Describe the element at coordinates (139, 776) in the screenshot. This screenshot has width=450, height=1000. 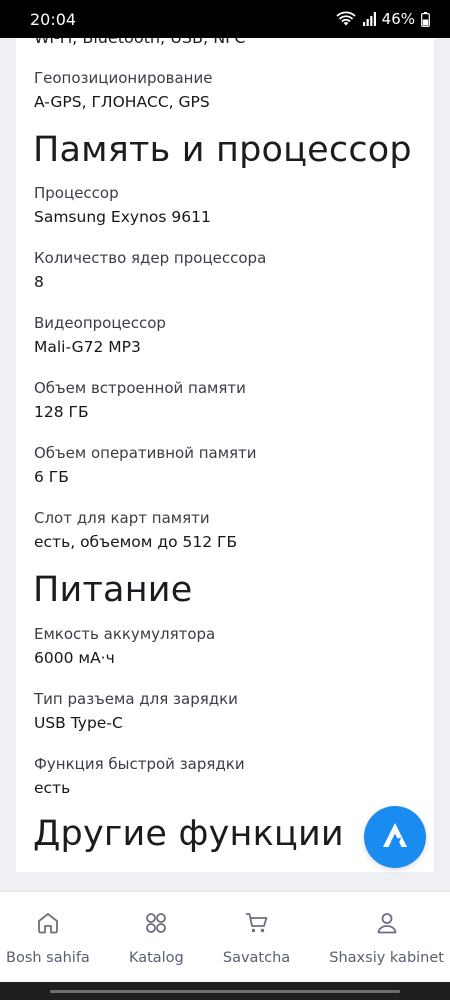
I see `spec-fast-charge: Функция быстрой зарядки есть` at that location.